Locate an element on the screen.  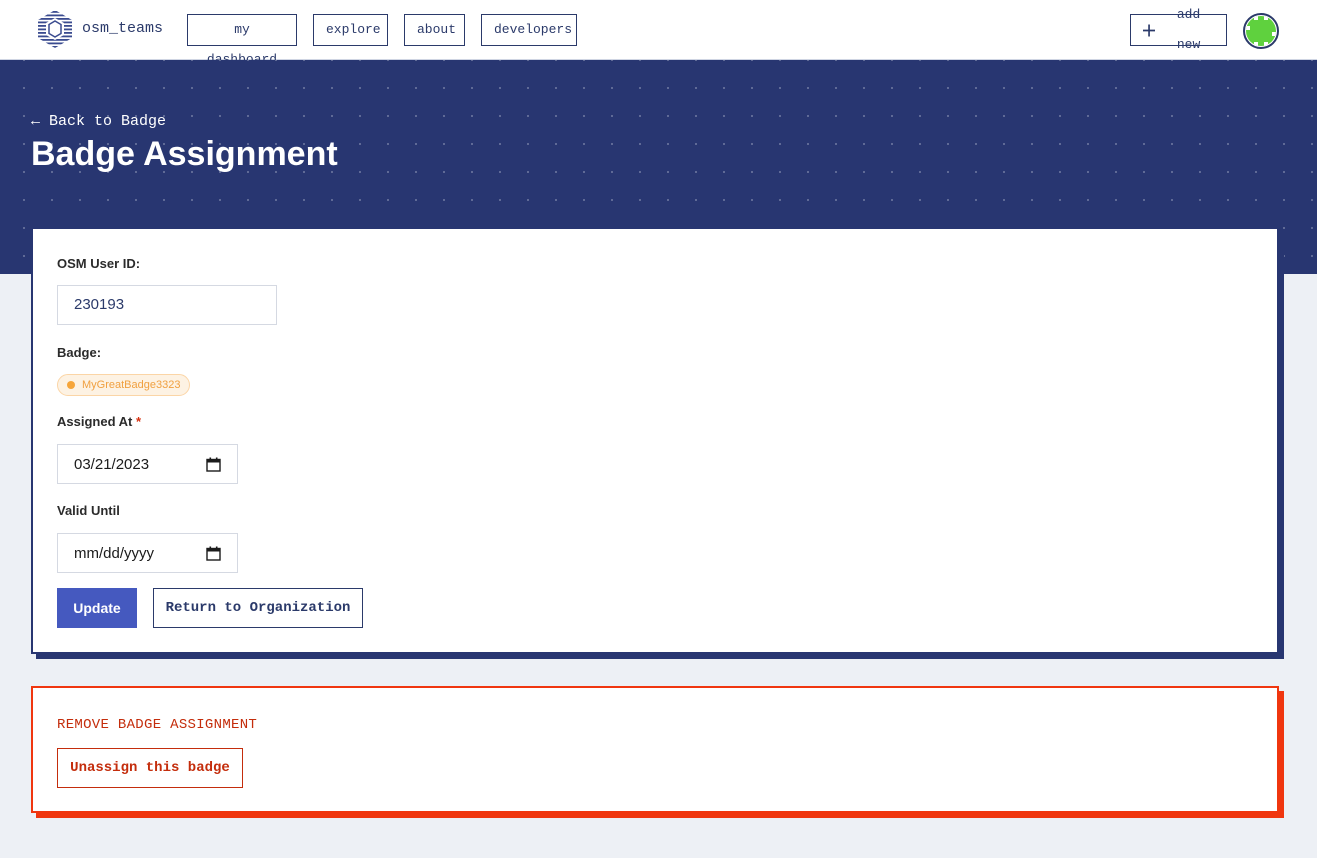
required-marker: * is located at coordinates (138, 421).